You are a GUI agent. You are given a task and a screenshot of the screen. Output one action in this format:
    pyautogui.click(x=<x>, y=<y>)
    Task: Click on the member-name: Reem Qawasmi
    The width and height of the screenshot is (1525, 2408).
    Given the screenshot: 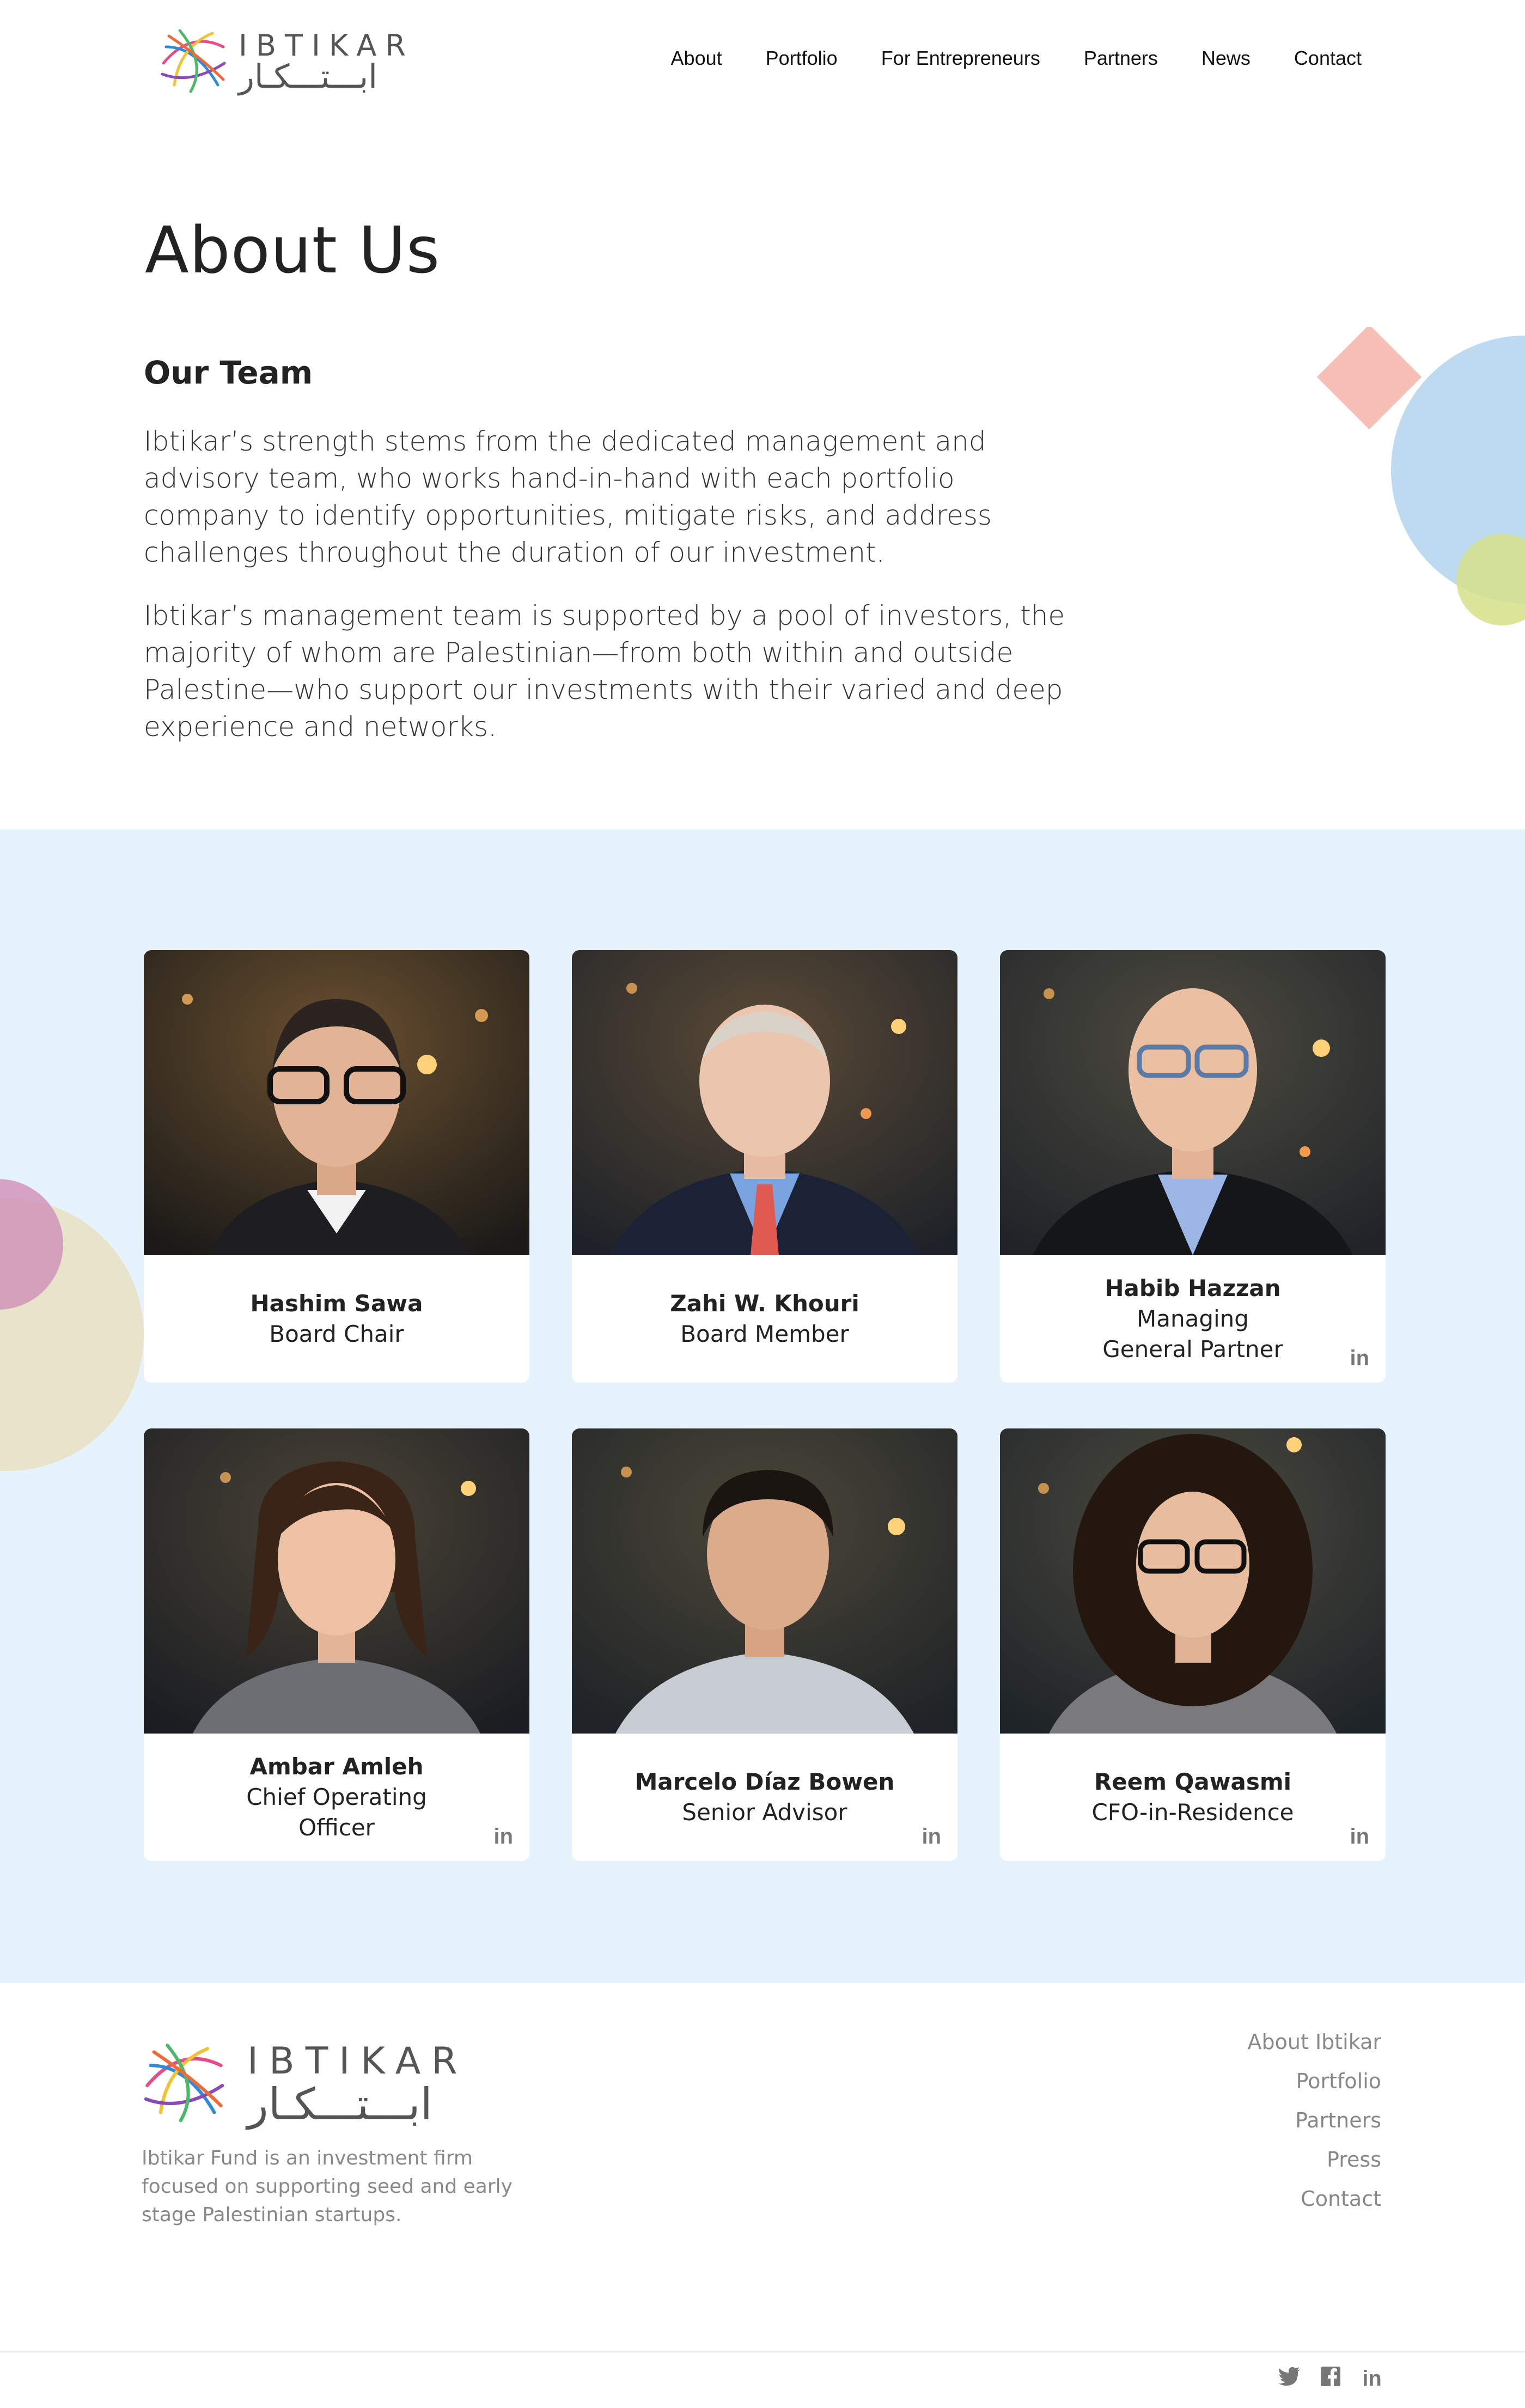 What is the action you would take?
    pyautogui.click(x=1193, y=1781)
    